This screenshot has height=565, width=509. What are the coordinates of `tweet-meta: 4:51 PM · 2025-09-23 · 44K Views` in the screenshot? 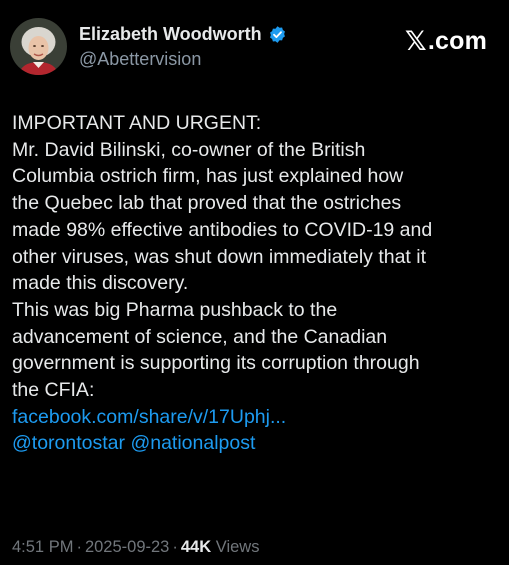 It's located at (135, 547).